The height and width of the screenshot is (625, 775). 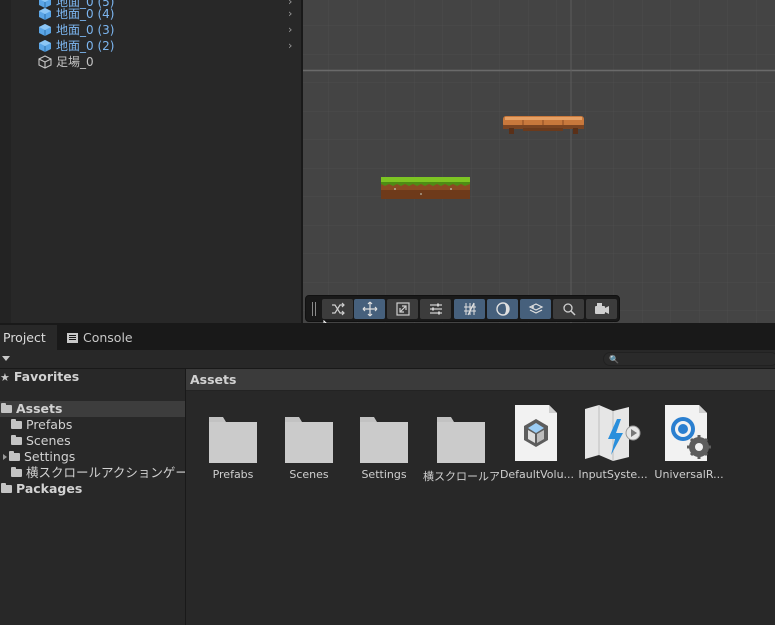 I want to click on layers-button, so click(x=535, y=309).